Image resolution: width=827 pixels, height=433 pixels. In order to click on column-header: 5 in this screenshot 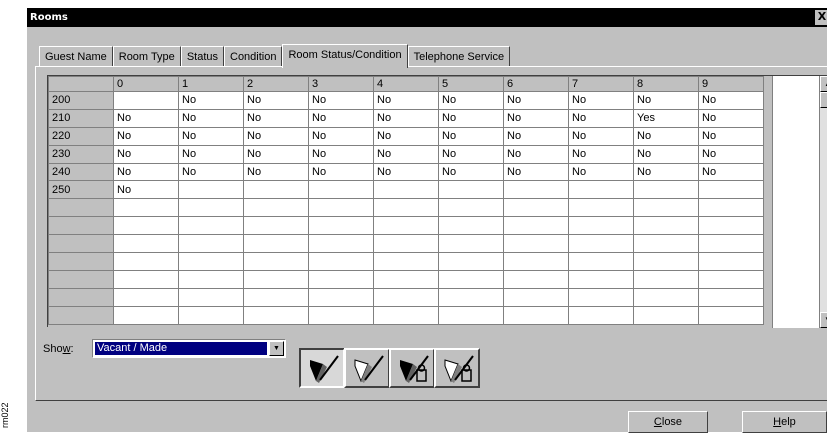, I will do `click(471, 84)`.